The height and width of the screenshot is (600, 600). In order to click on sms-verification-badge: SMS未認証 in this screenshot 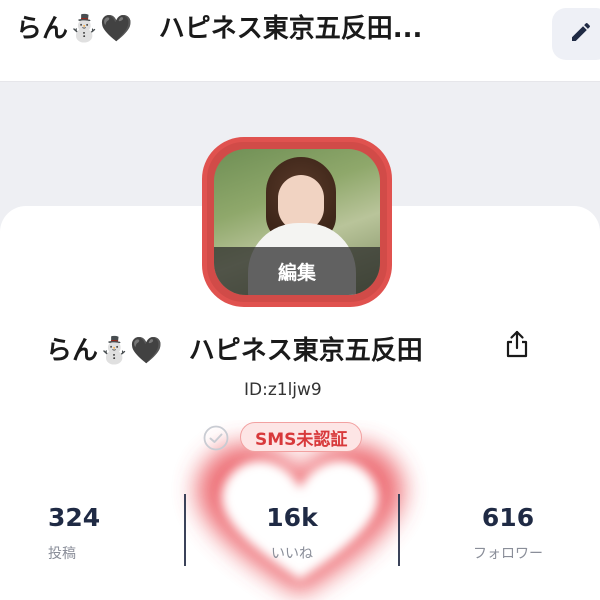, I will do `click(301, 437)`.